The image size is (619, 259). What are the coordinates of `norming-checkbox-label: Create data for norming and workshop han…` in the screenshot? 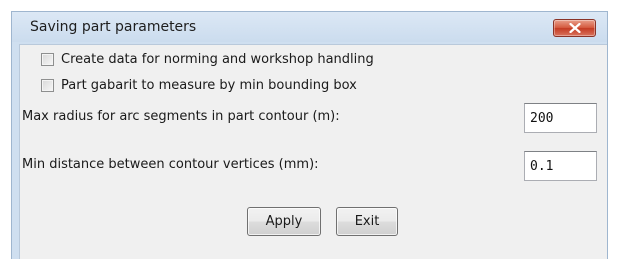 It's located at (217, 59).